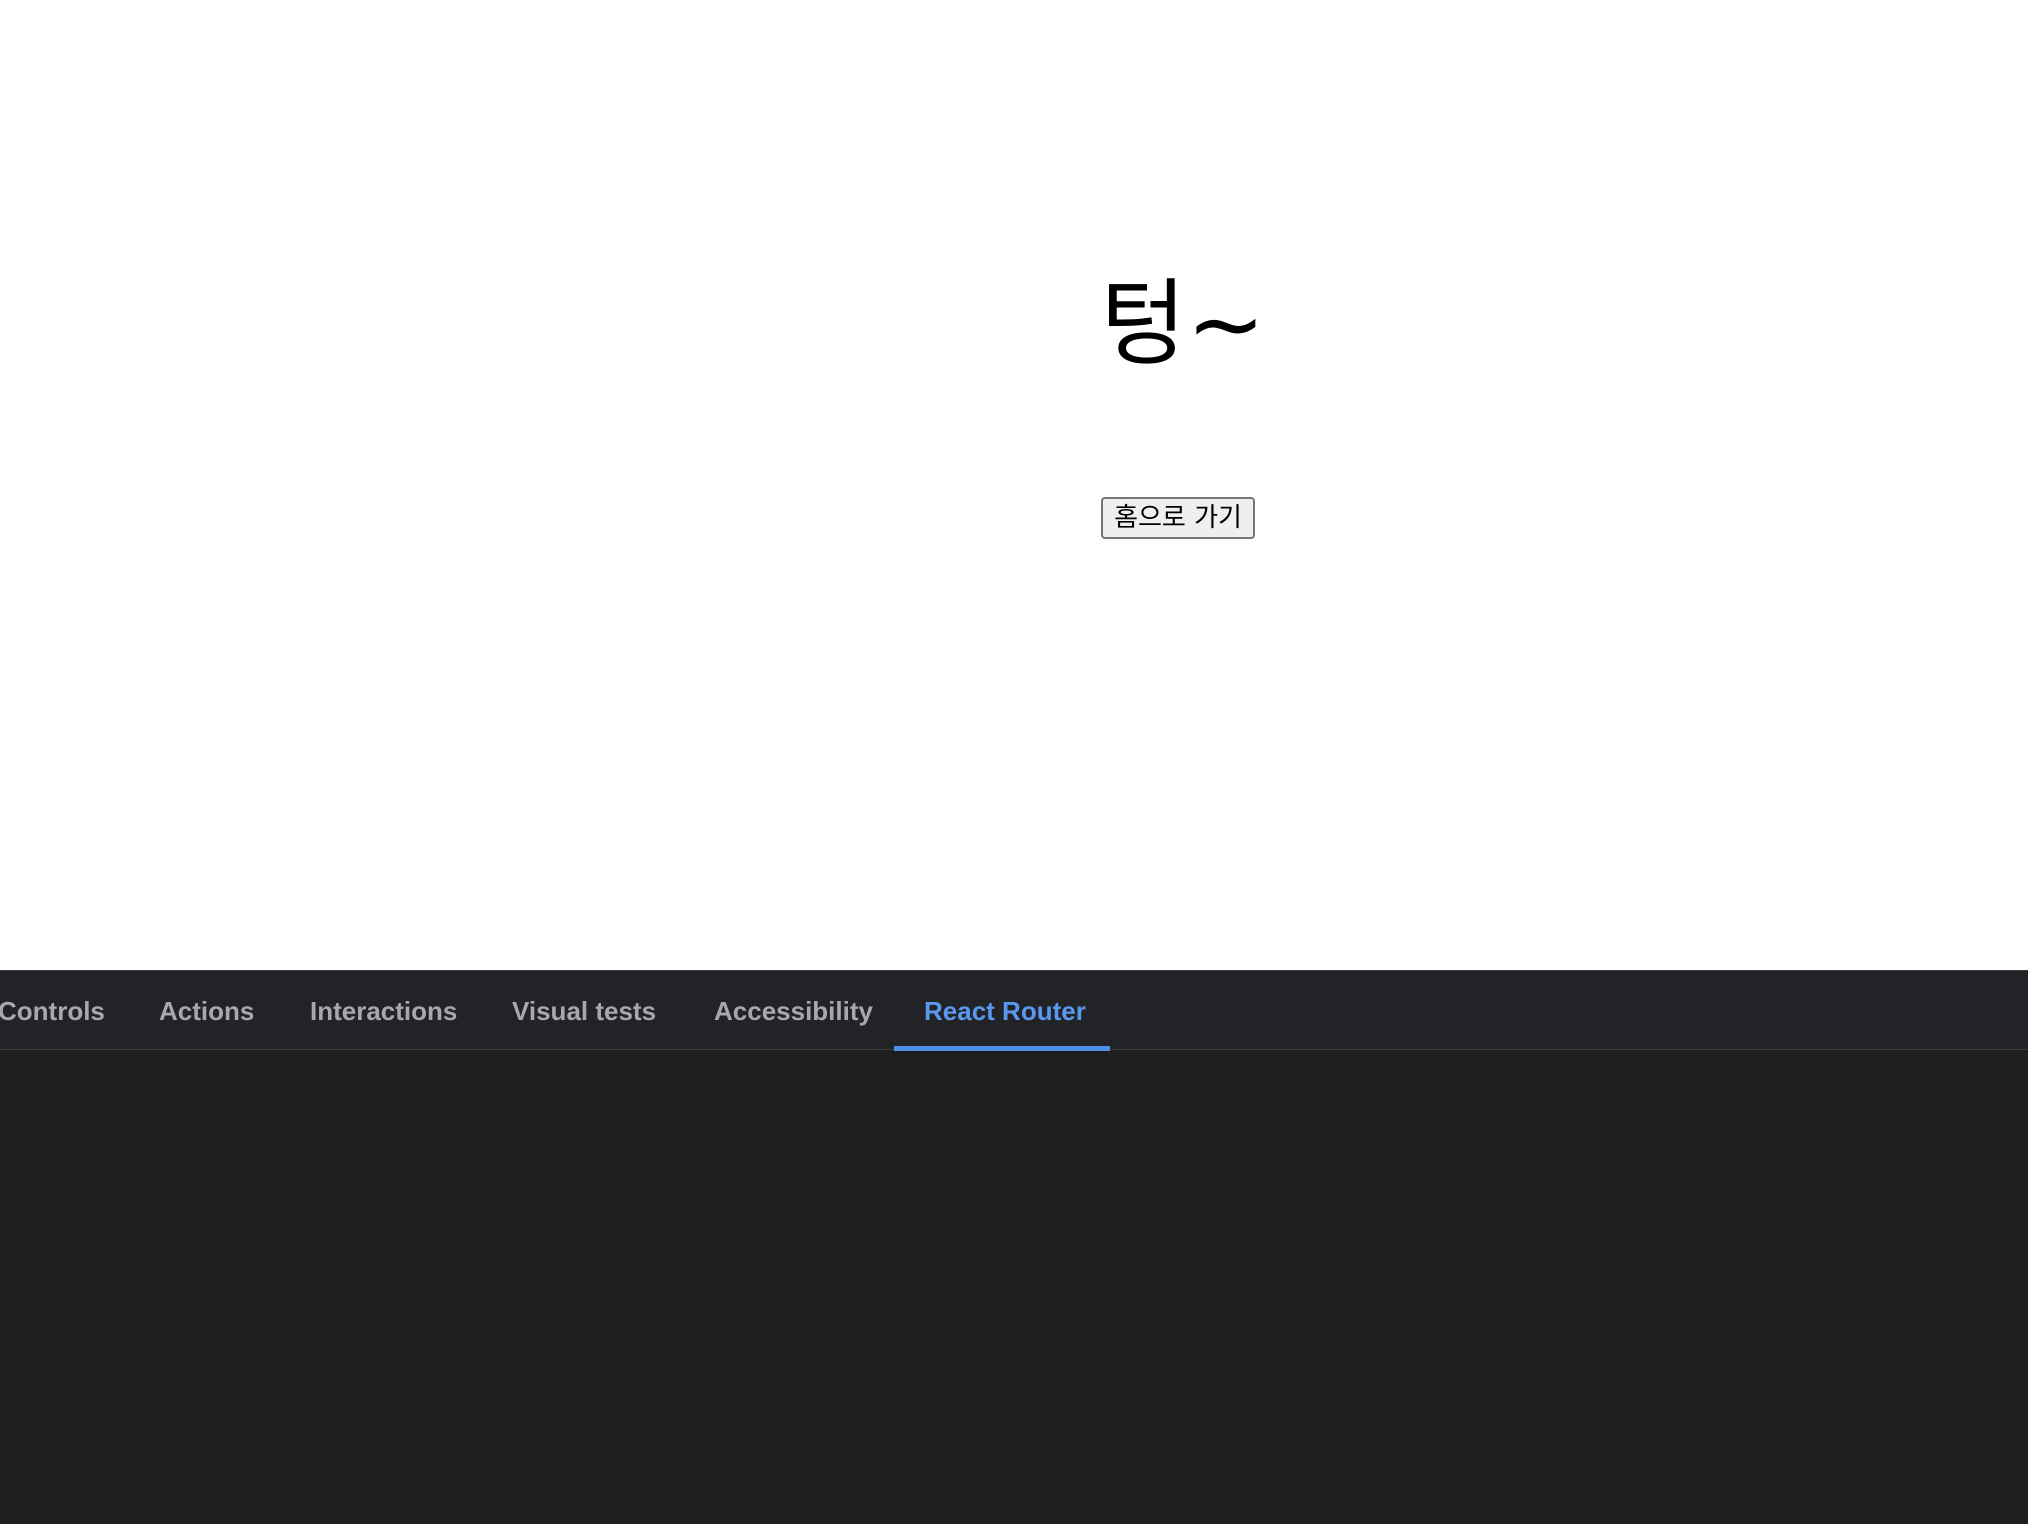 The height and width of the screenshot is (1524, 2028). I want to click on tab-react-router: React Router, so click(1005, 1011).